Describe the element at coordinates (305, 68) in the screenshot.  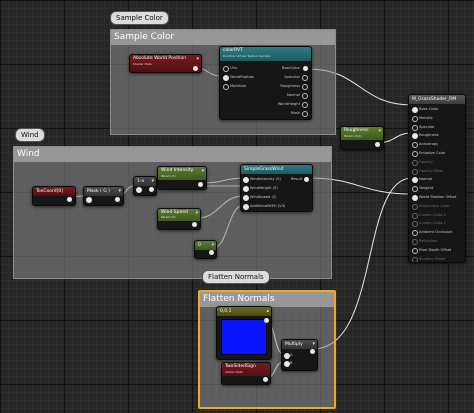
I see `output-pin-basecolor` at that location.